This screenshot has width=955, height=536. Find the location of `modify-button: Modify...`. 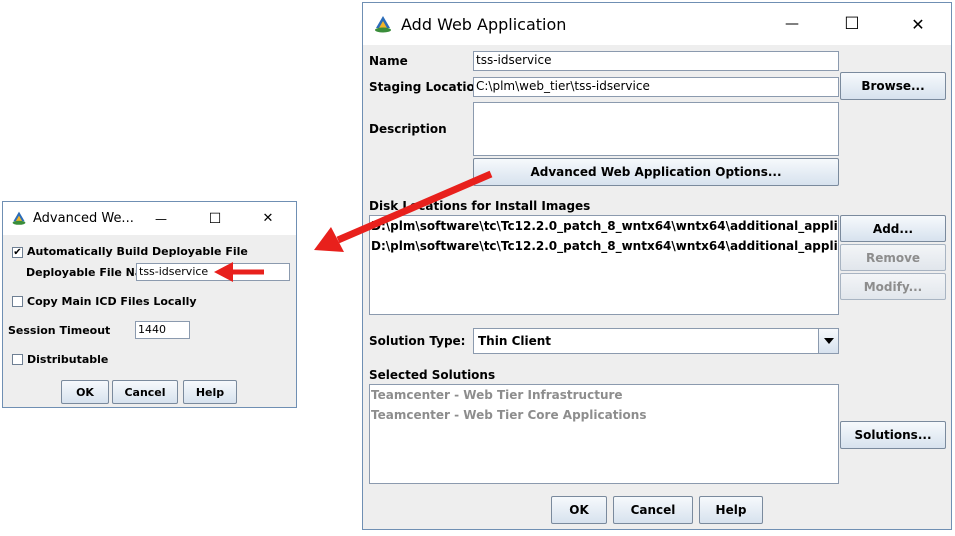

modify-button: Modify... is located at coordinates (893, 286).